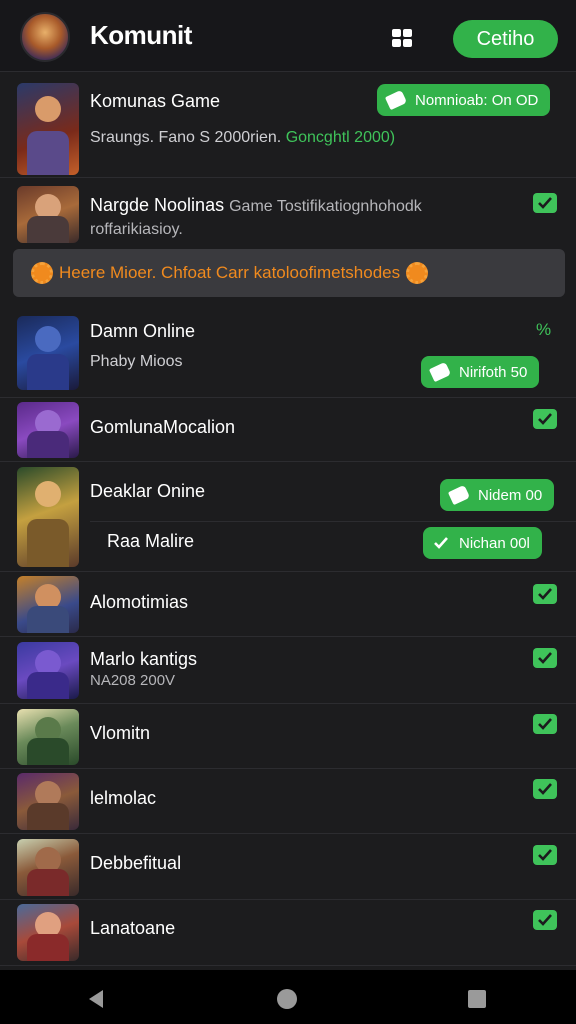 The image size is (576, 1024). What do you see at coordinates (243, 137) in the screenshot?
I see `item-subtitle: Sraungs. Fano S 2000rien. Goncghtl 2000)` at bounding box center [243, 137].